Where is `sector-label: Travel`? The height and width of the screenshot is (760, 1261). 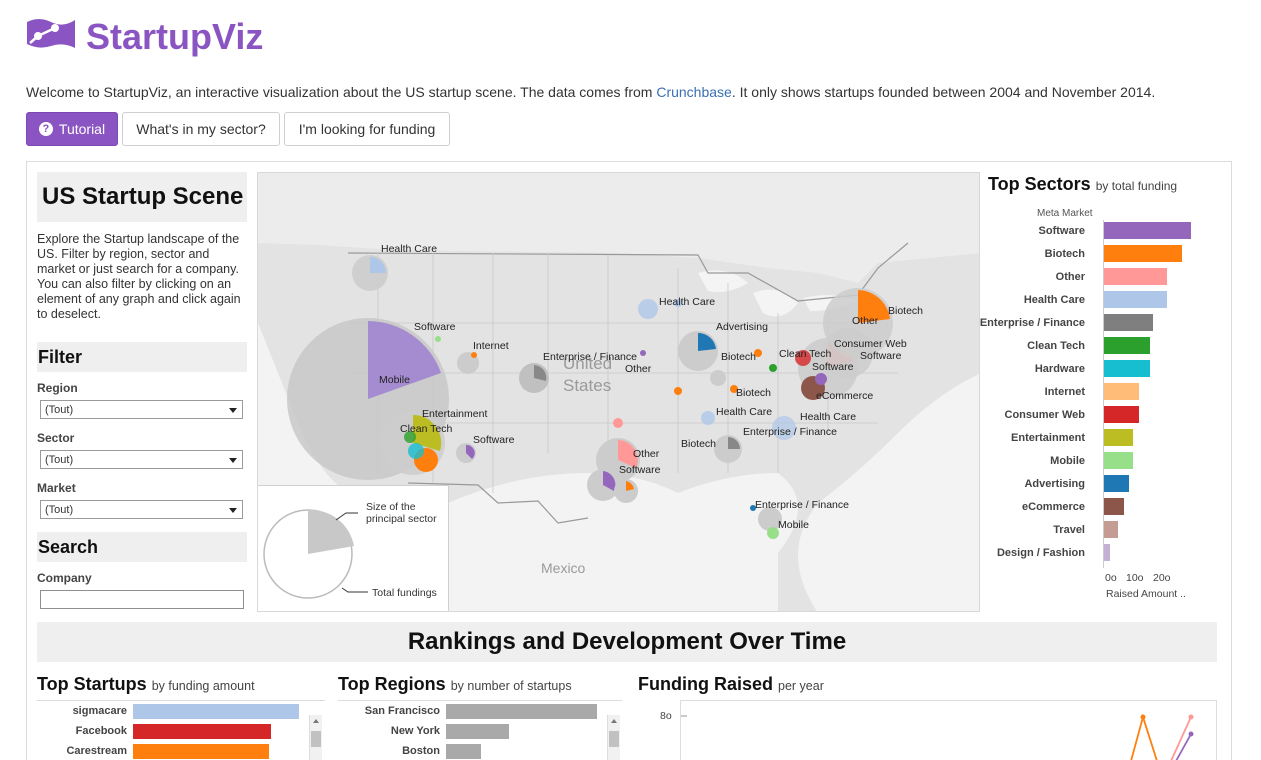
sector-label: Travel is located at coordinates (1069, 530).